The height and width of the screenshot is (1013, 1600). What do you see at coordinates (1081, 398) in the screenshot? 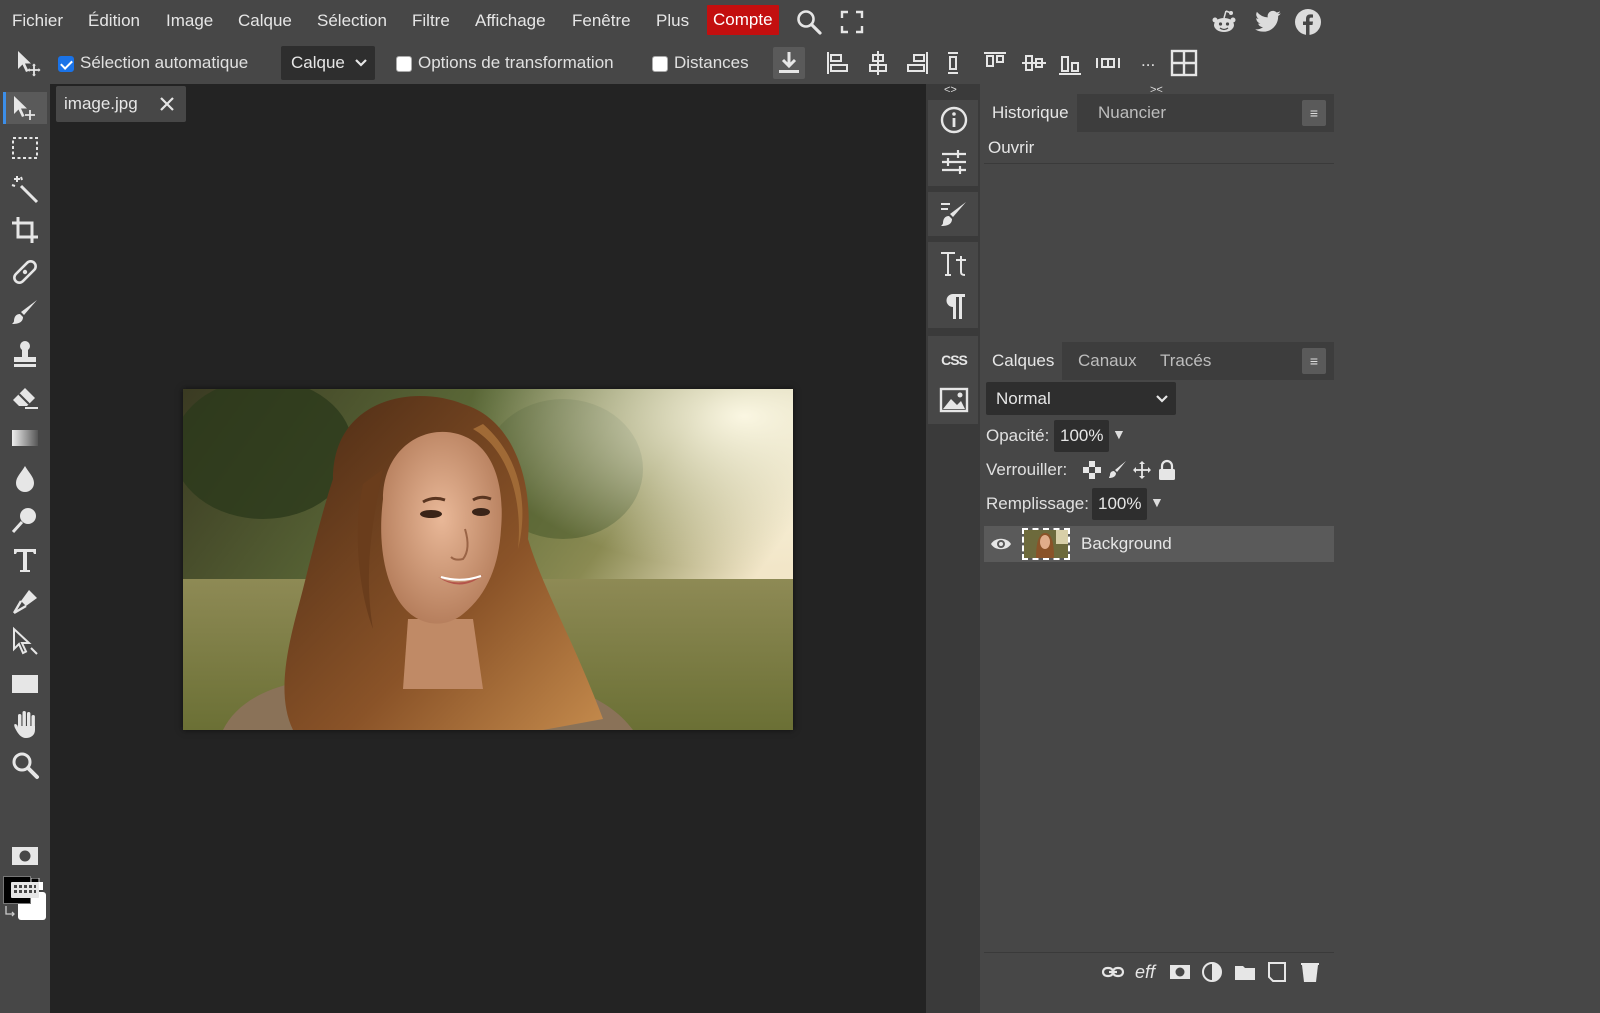
I see `blend-mode-select: Normal` at bounding box center [1081, 398].